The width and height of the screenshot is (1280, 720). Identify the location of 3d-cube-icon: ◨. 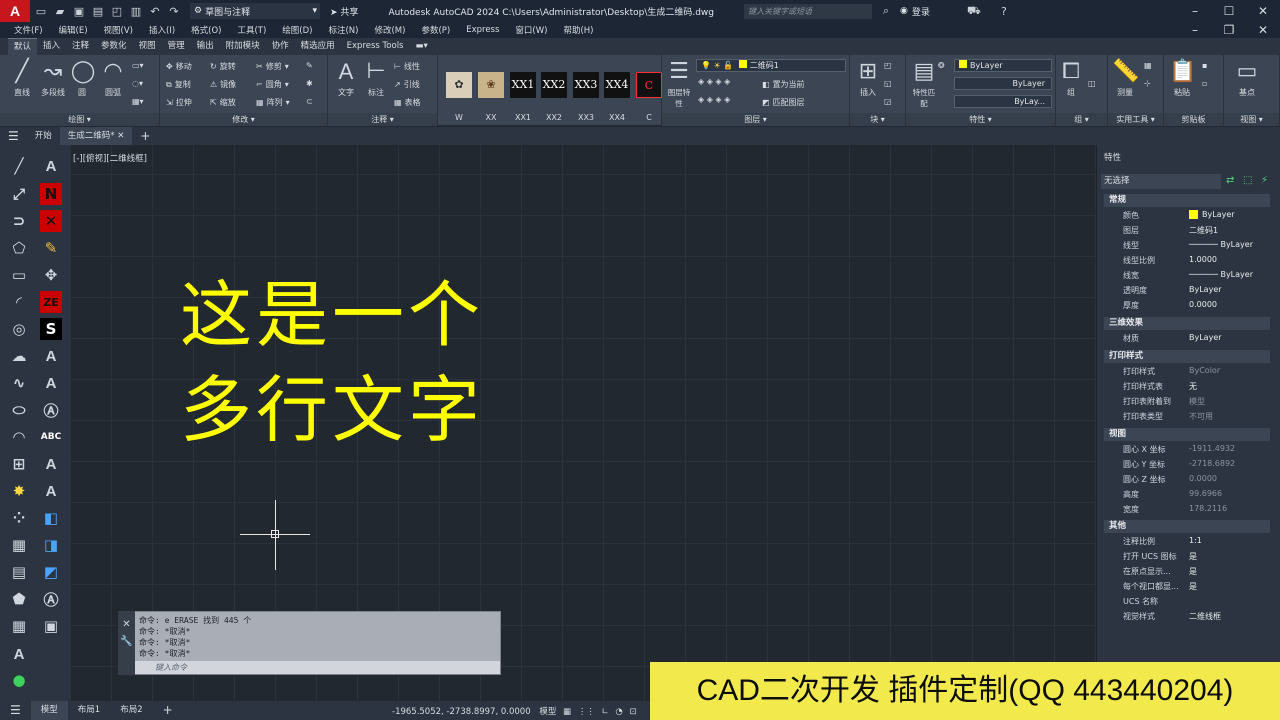
(51, 545).